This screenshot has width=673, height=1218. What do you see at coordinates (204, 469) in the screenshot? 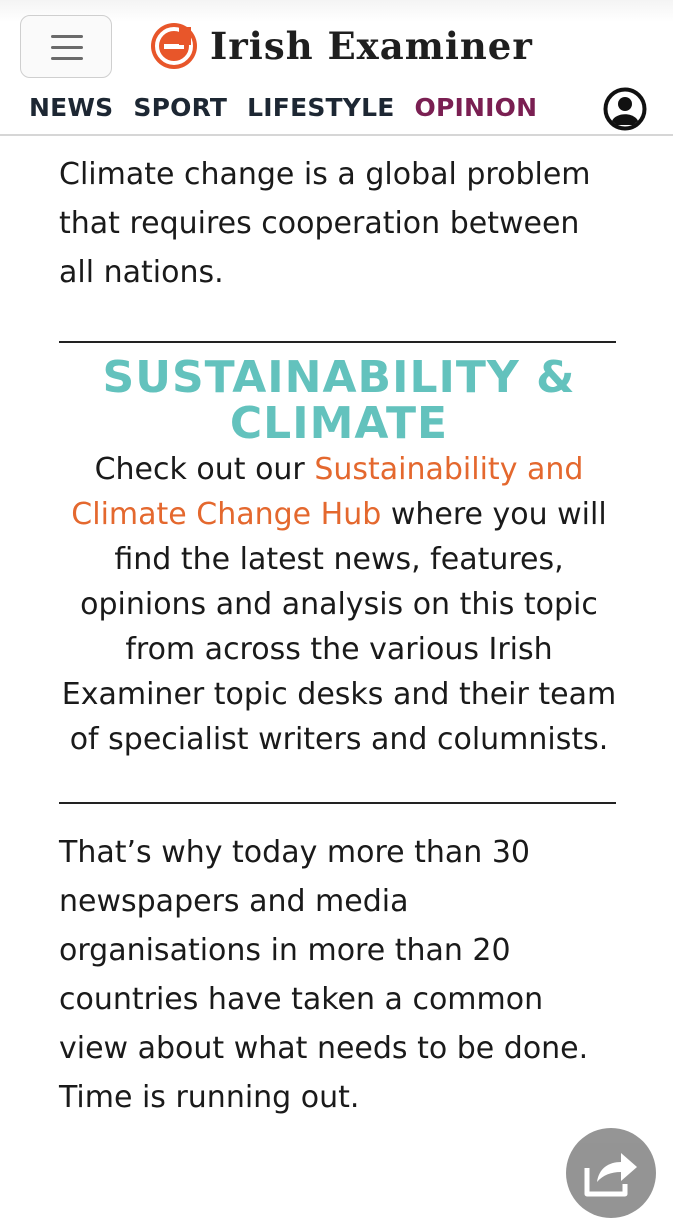
I see `promo-text-before: Check out our` at bounding box center [204, 469].